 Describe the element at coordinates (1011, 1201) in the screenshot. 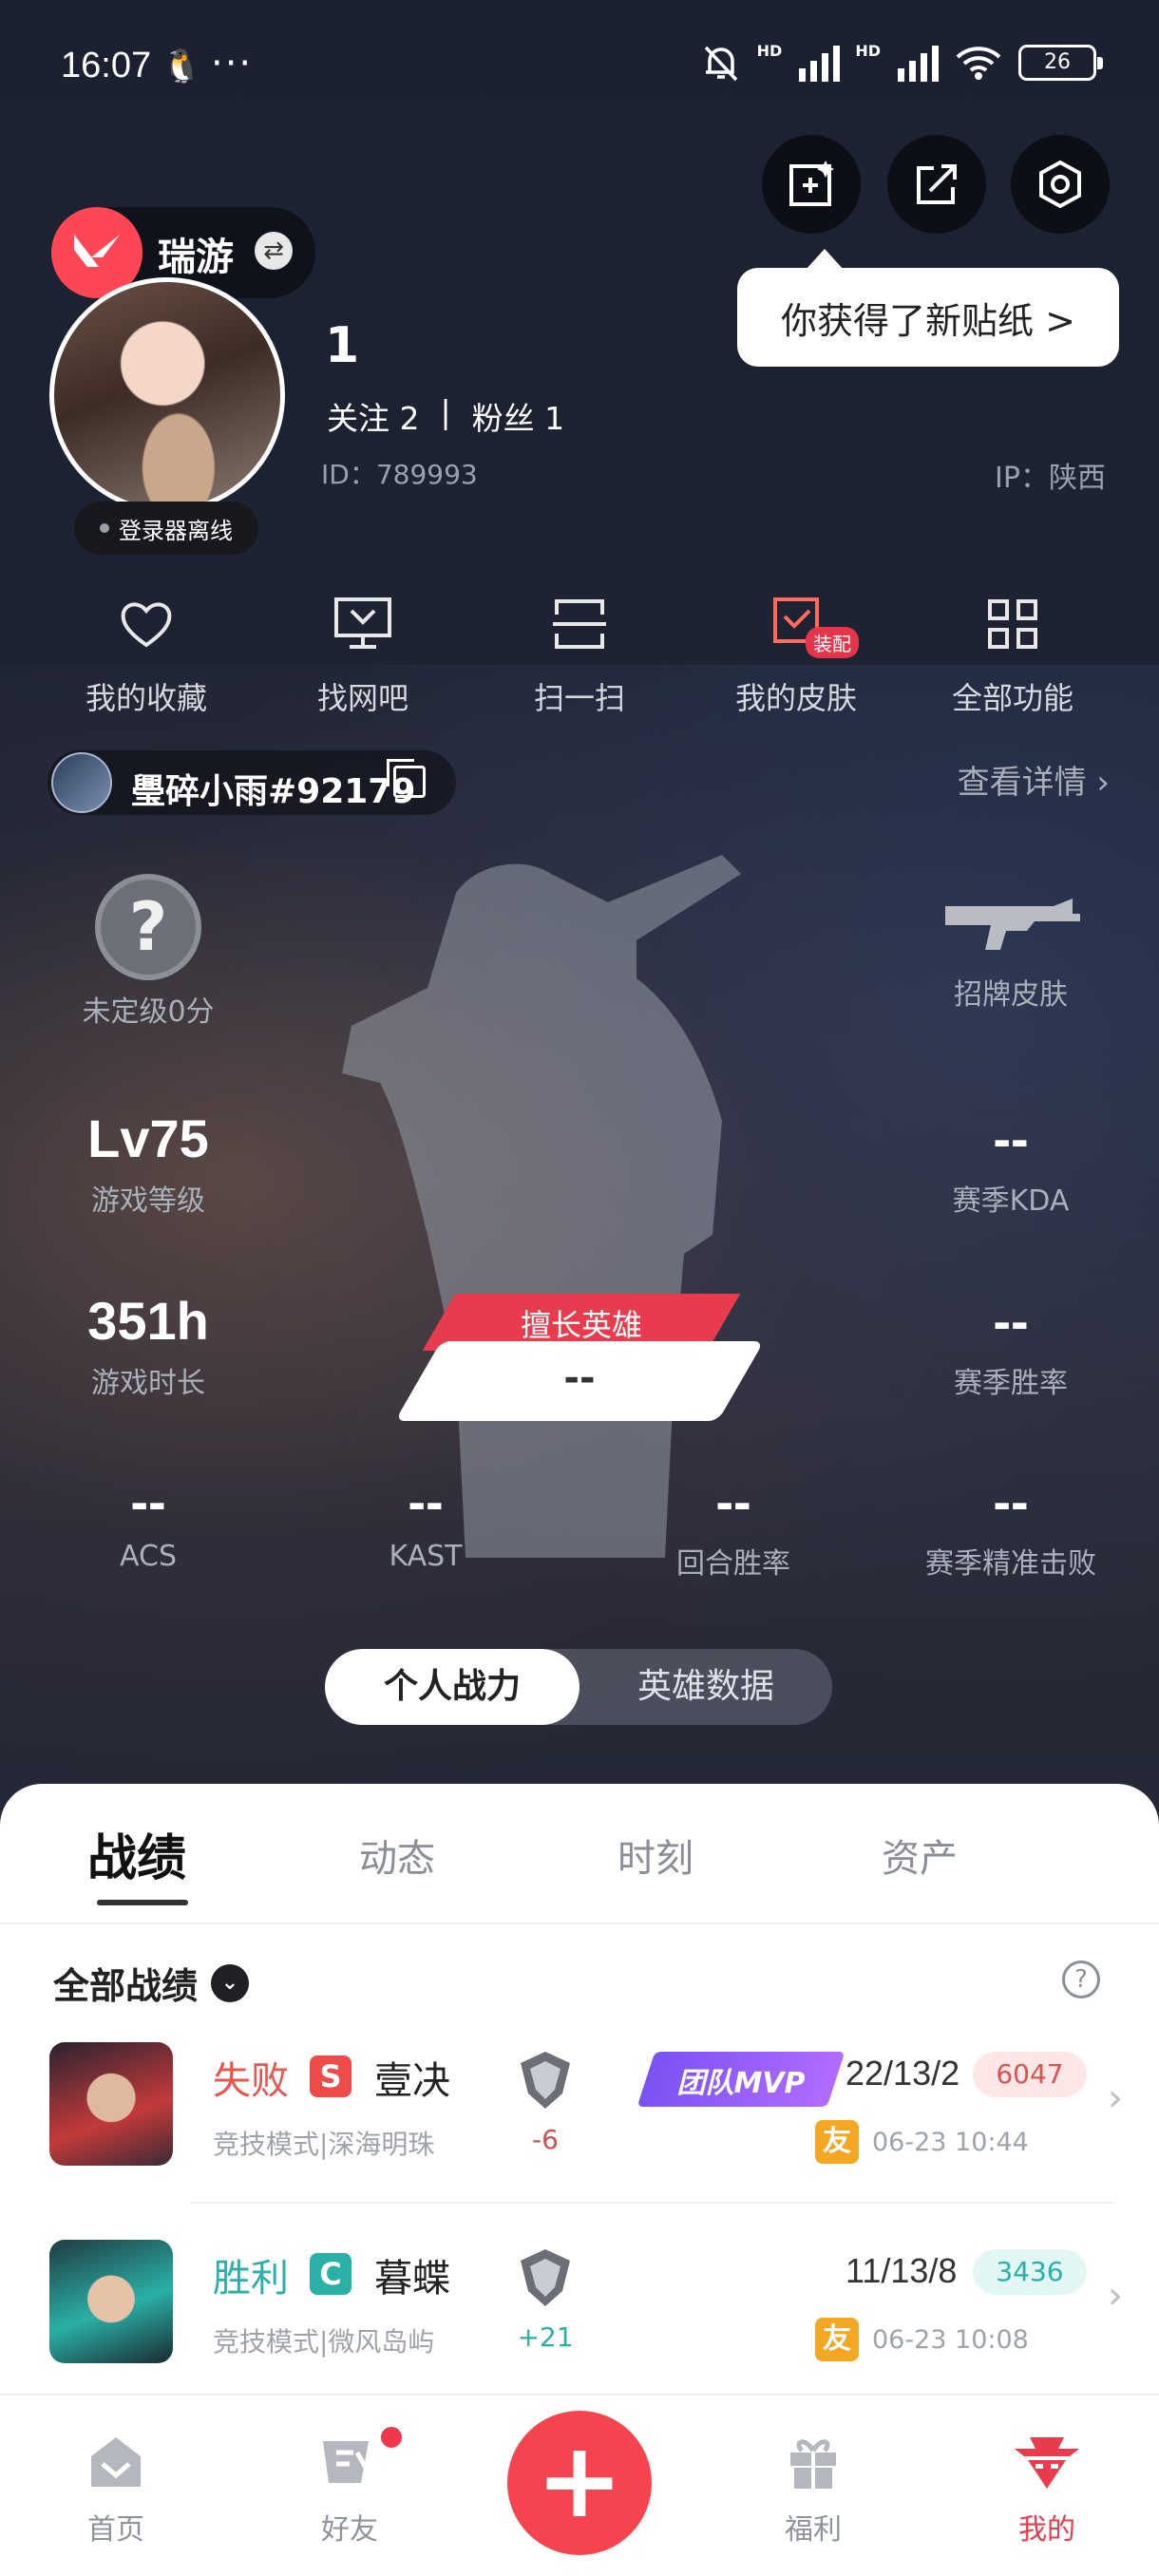

I see `season-kda-label: 赛季KDA` at that location.